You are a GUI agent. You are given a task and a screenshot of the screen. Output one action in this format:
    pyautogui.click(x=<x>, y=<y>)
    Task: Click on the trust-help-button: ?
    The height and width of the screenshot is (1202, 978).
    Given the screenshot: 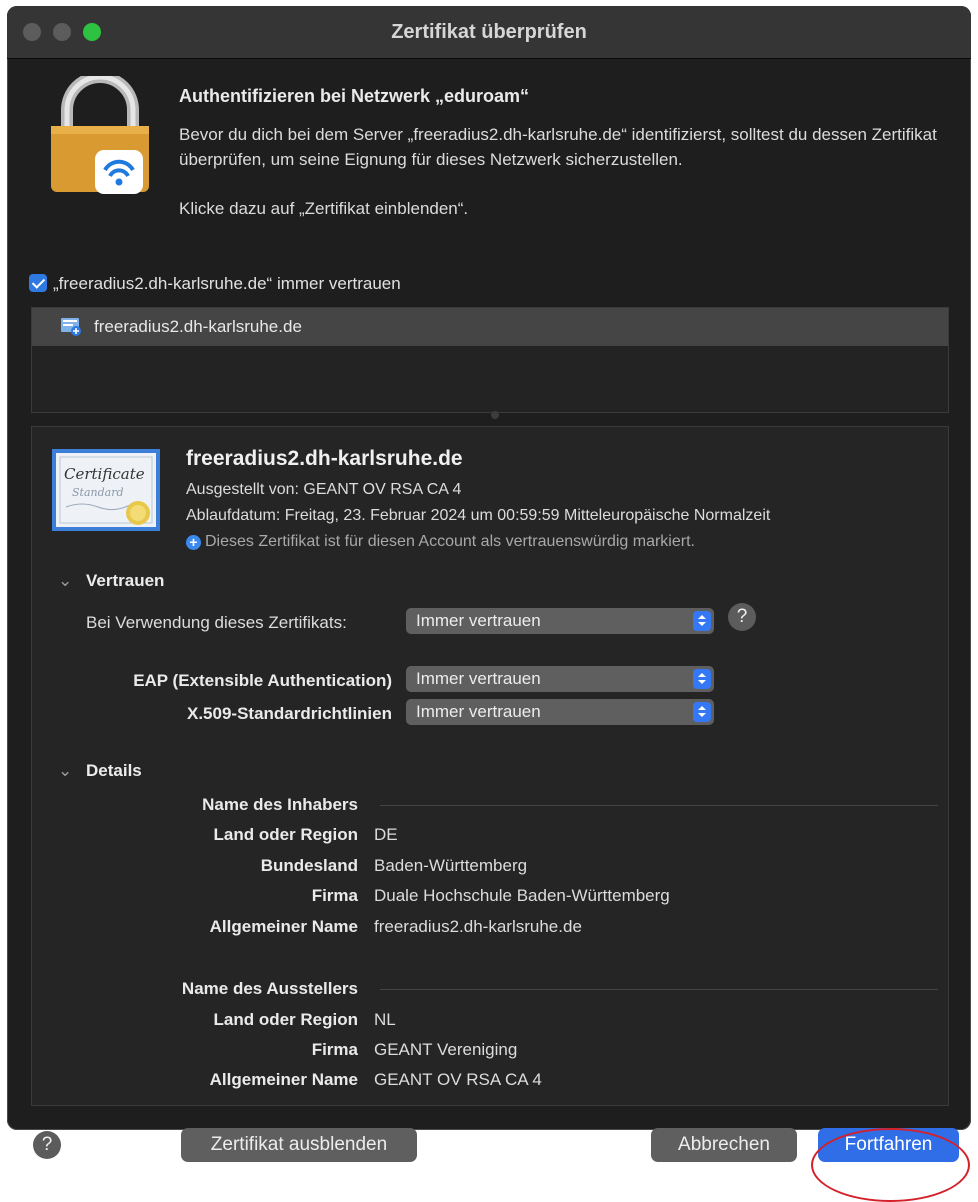 What is the action you would take?
    pyautogui.click(x=742, y=617)
    